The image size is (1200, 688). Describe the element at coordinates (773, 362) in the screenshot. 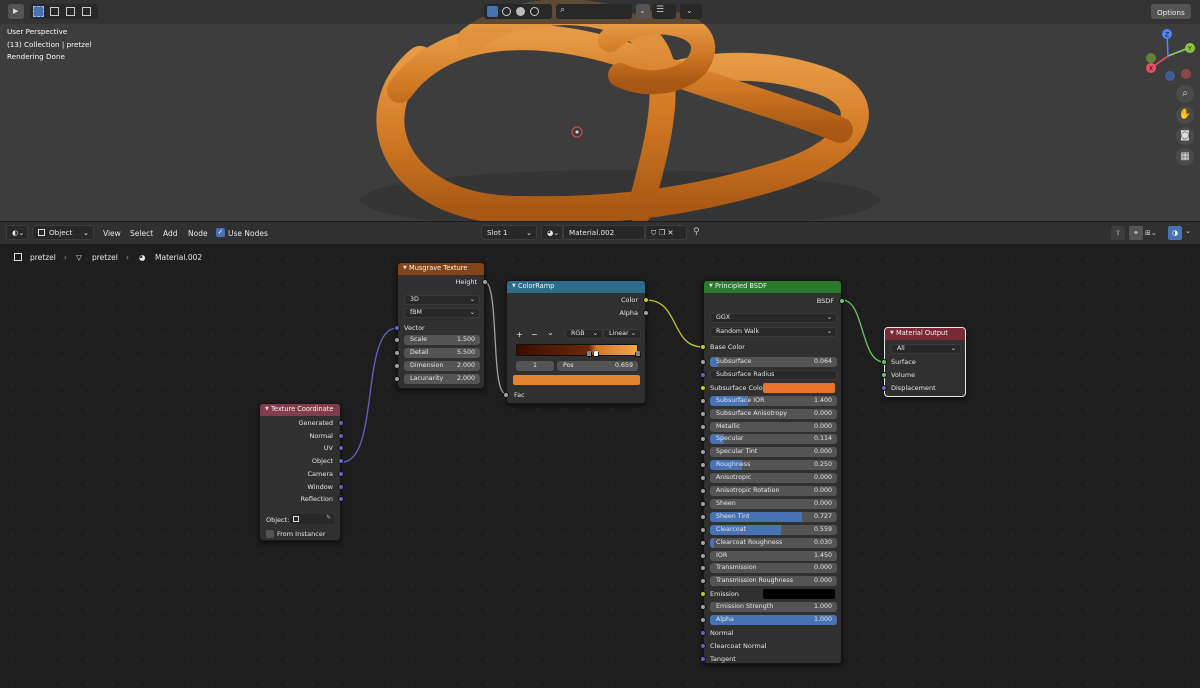

I see `subsurface-field: Subsurface 0.064` at that location.